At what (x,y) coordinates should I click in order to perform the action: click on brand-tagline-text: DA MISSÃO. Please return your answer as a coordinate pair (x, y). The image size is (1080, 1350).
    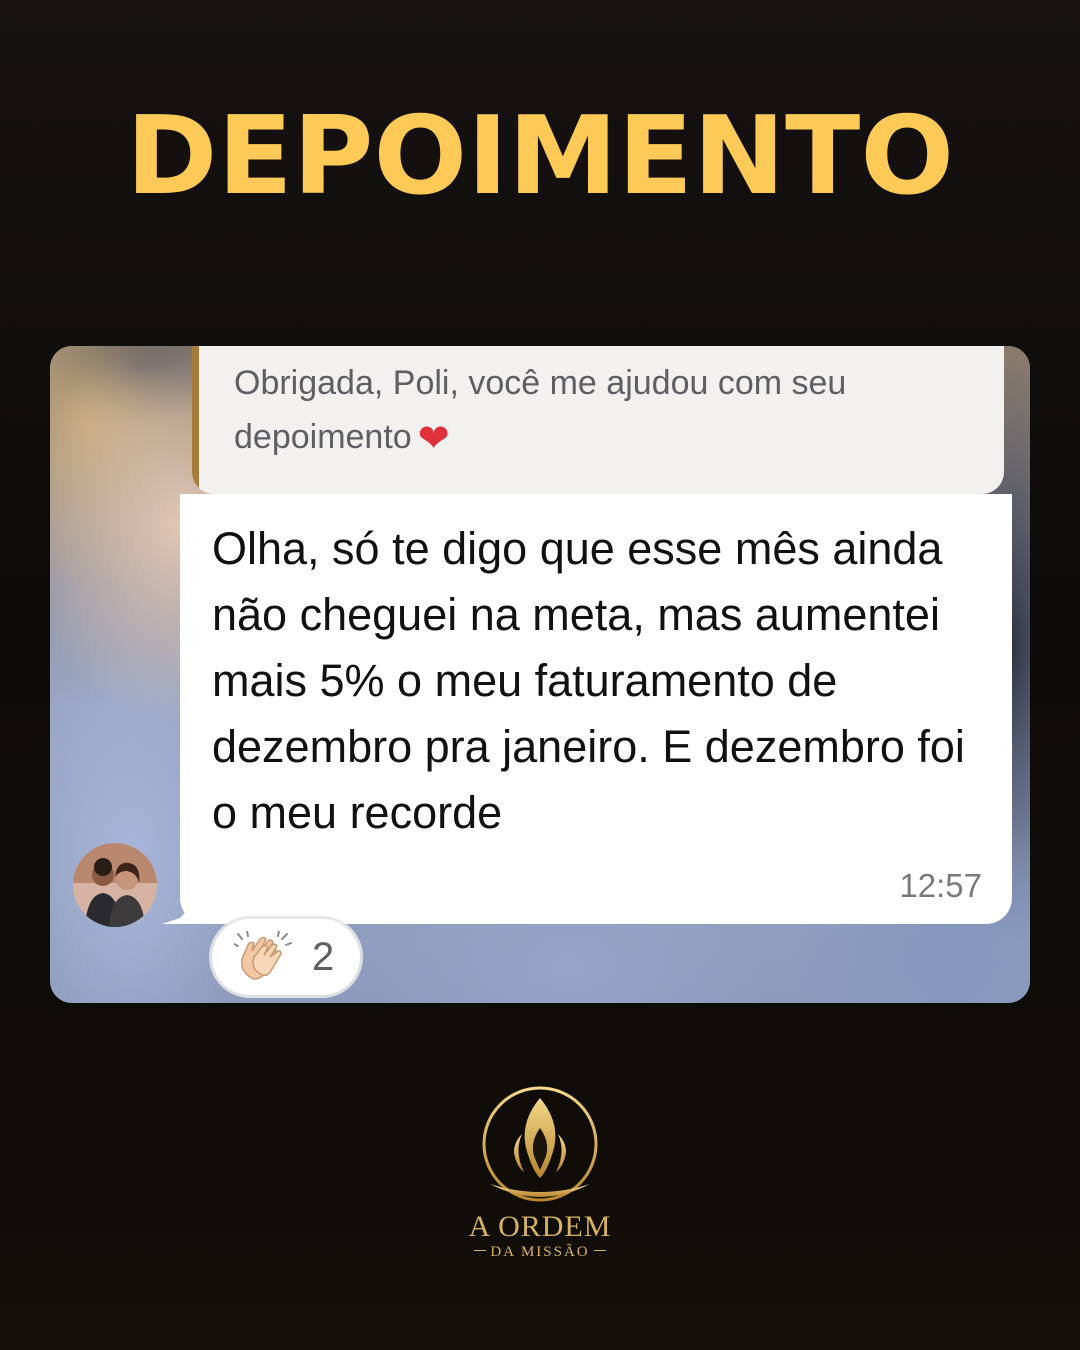
    Looking at the image, I should click on (540, 1252).